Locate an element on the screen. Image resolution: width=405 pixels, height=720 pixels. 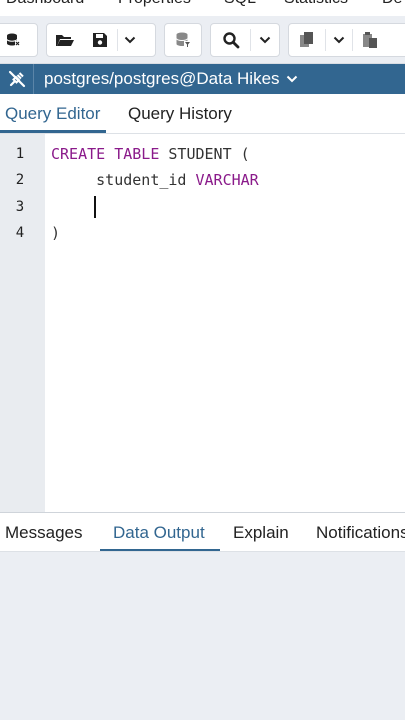
paste-button is located at coordinates (370, 40).